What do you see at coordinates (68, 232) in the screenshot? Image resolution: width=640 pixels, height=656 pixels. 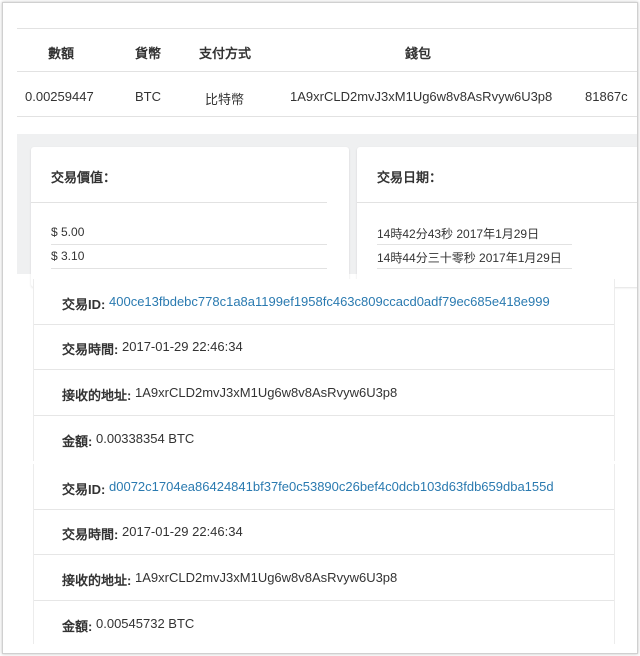 I see `transaction-value-1: $ 5.00` at bounding box center [68, 232].